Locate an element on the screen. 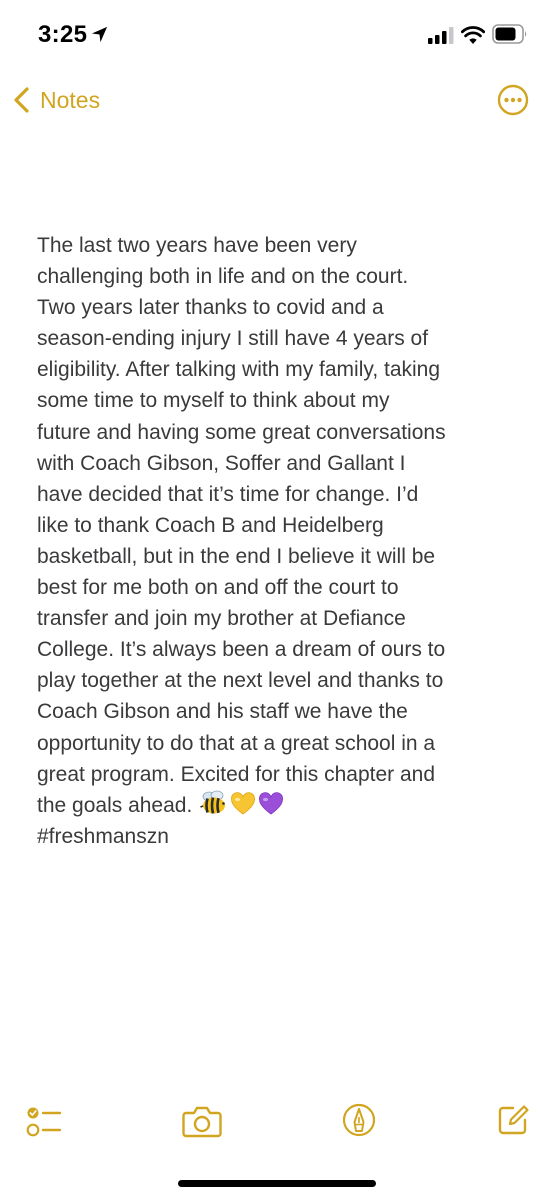 The width and height of the screenshot is (554, 1200). back-button: Notes is located at coordinates (55, 100).